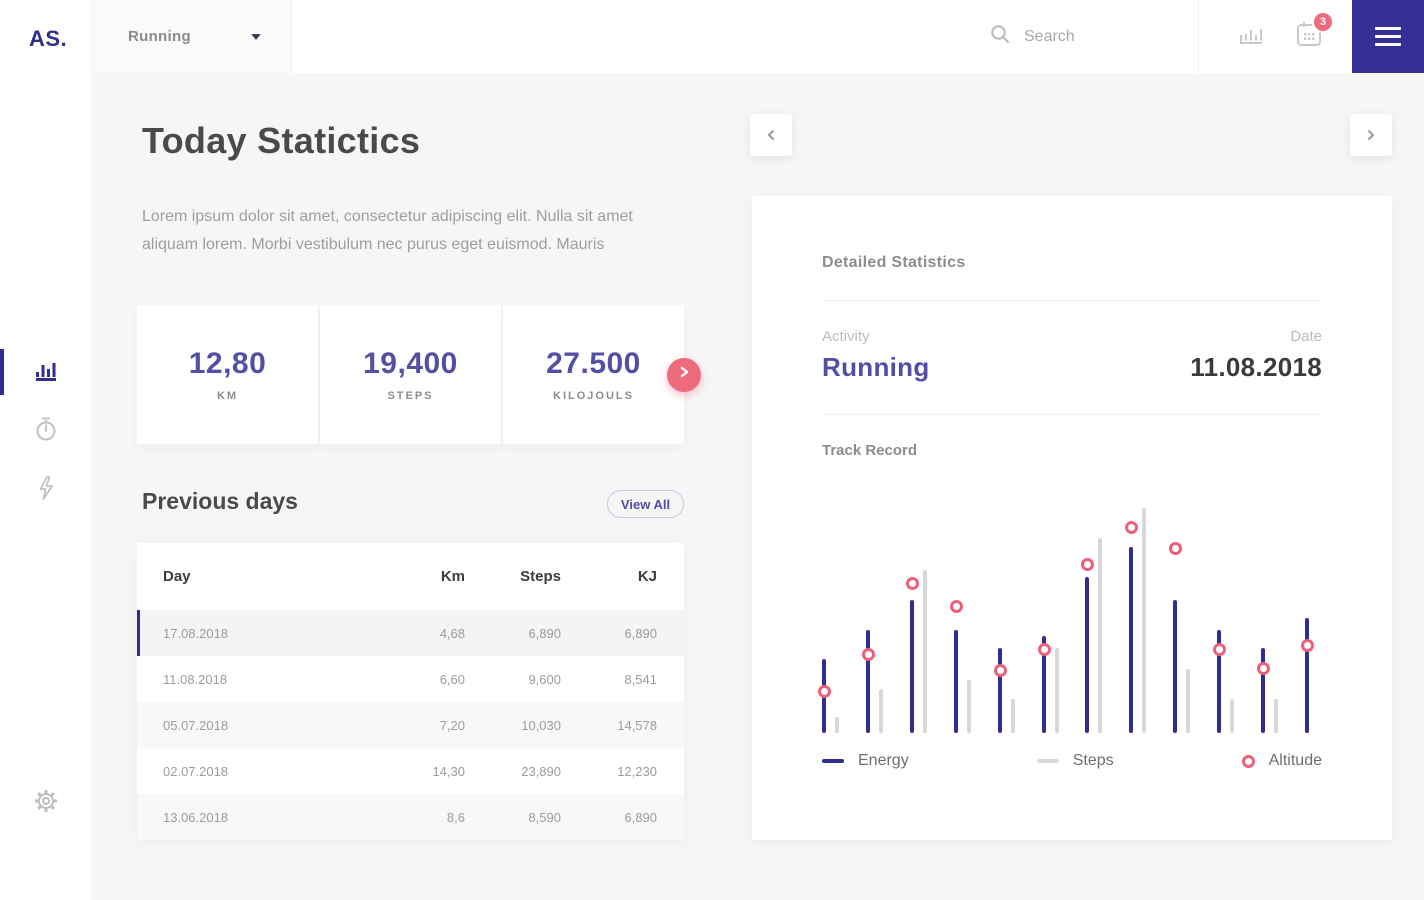 The width and height of the screenshot is (1424, 900). Describe the element at coordinates (640, 679) in the screenshot. I see `table-cell: 8,541` at that location.